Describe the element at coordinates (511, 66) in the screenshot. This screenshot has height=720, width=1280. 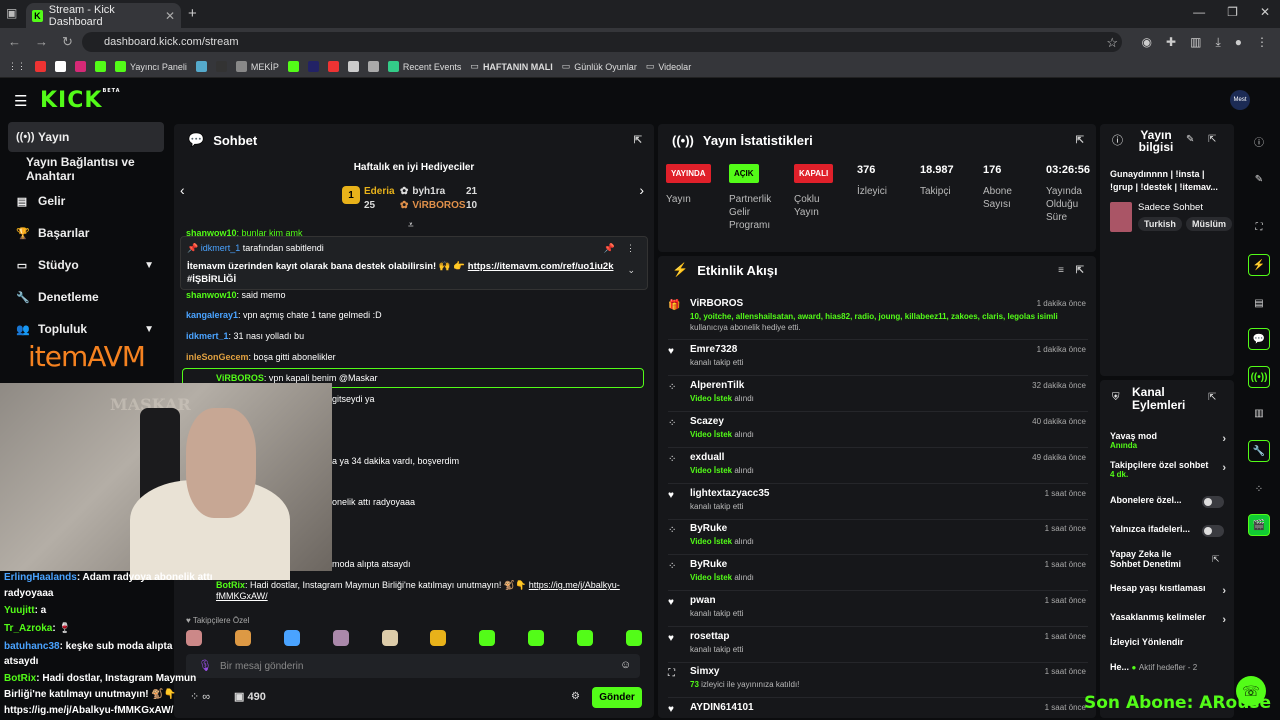
I see `bookmark-folder: ▭ HAFTANIN MALI` at that location.